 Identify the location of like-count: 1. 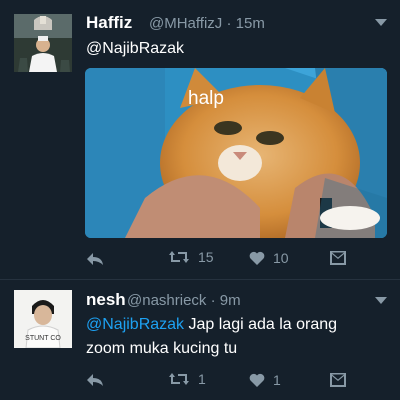
(277, 380).